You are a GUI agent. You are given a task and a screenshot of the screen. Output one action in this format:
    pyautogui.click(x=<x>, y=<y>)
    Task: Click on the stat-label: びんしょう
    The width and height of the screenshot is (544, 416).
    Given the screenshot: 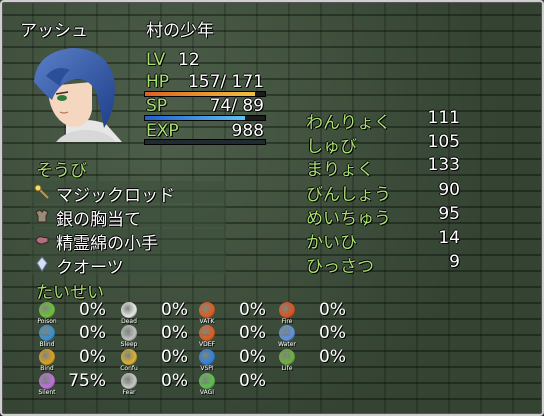 What is the action you would take?
    pyautogui.click(x=348, y=195)
    